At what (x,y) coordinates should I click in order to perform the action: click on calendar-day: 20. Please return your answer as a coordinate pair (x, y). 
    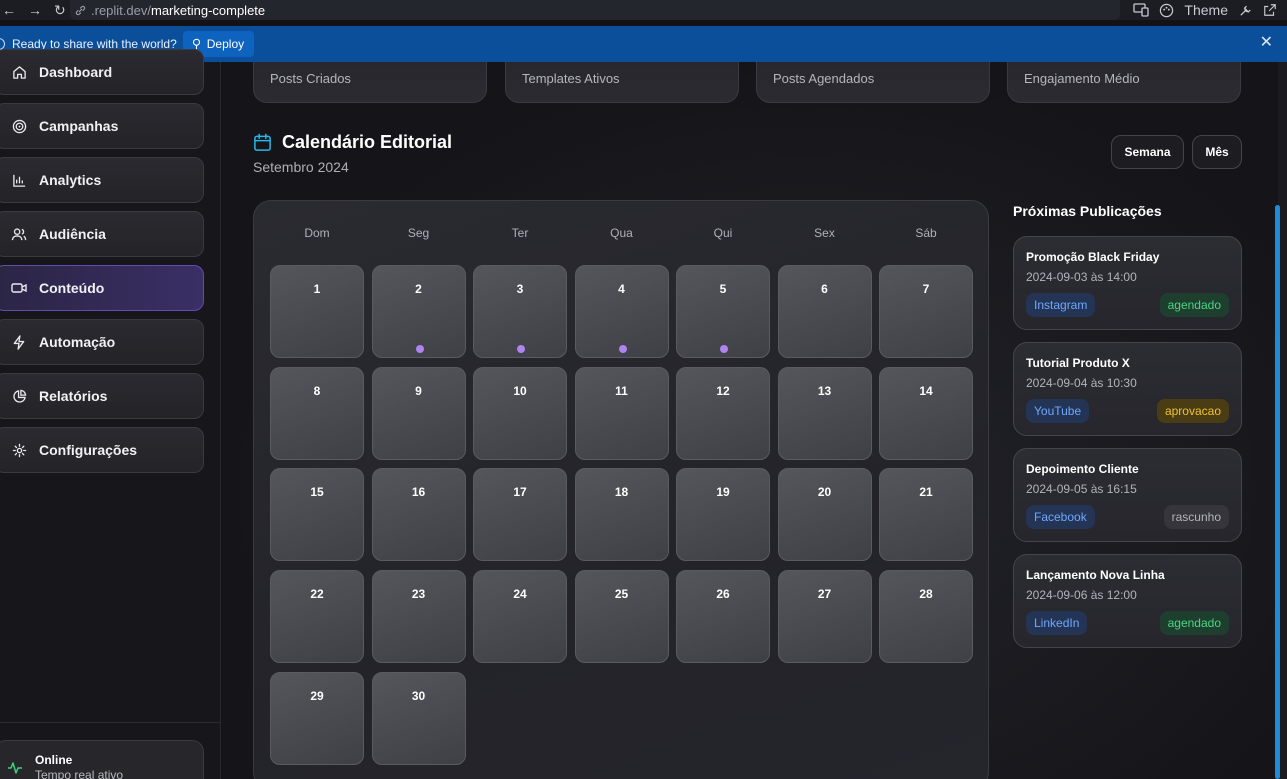
    Looking at the image, I should click on (824, 515).